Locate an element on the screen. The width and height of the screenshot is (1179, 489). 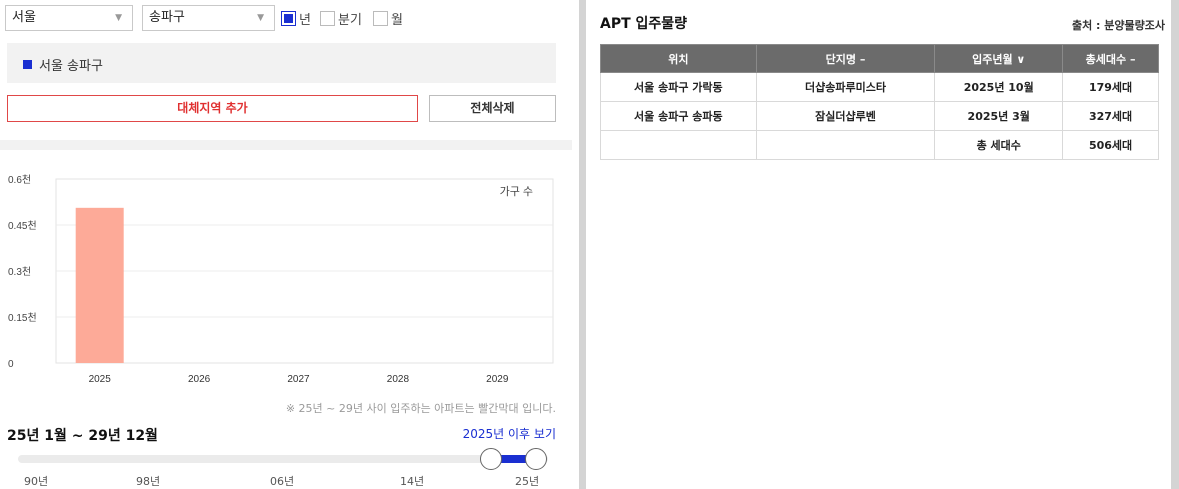
total-value: 506세대 is located at coordinates (1110, 145).